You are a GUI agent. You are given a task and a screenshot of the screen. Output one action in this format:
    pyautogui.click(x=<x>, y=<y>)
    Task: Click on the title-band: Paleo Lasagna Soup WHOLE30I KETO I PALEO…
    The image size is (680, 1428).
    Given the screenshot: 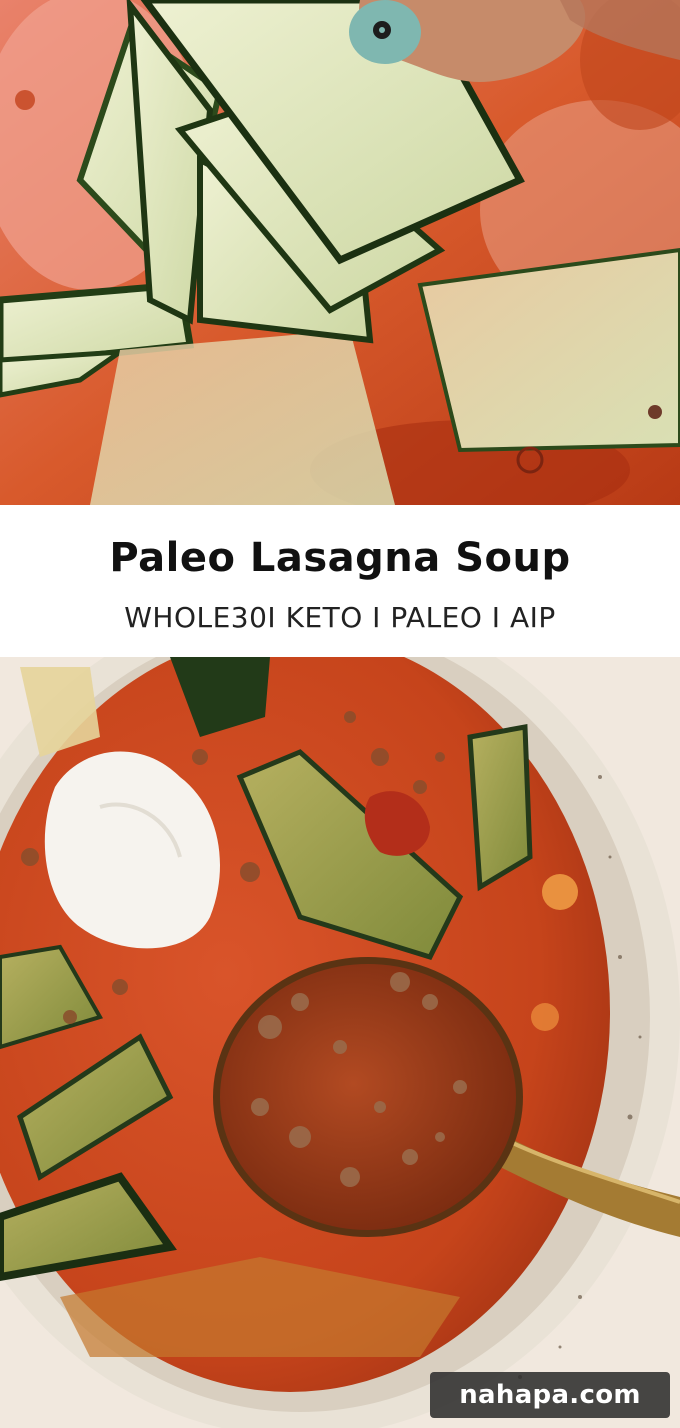 What is the action you would take?
    pyautogui.click(x=340, y=581)
    